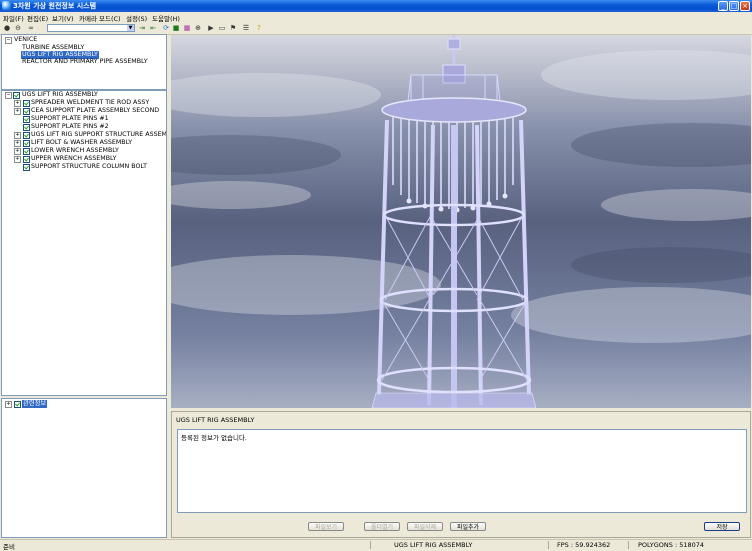 This screenshot has height=551, width=752. What do you see at coordinates (13, 18) in the screenshot?
I see `menu-file: 파일(F)` at bounding box center [13, 18].